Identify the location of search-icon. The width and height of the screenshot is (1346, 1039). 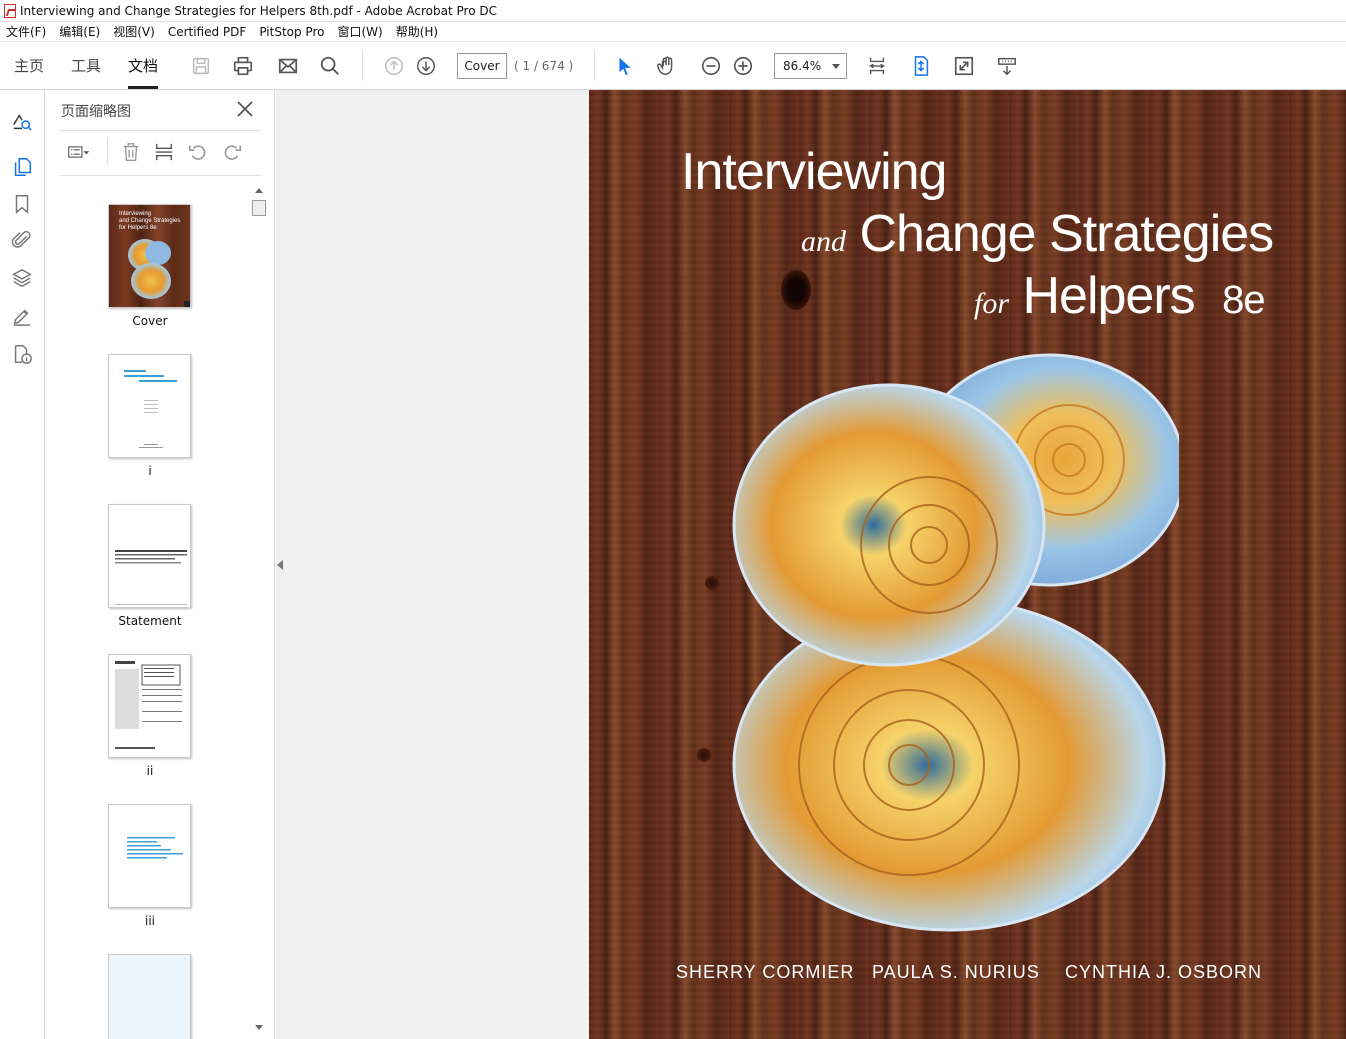
(330, 66).